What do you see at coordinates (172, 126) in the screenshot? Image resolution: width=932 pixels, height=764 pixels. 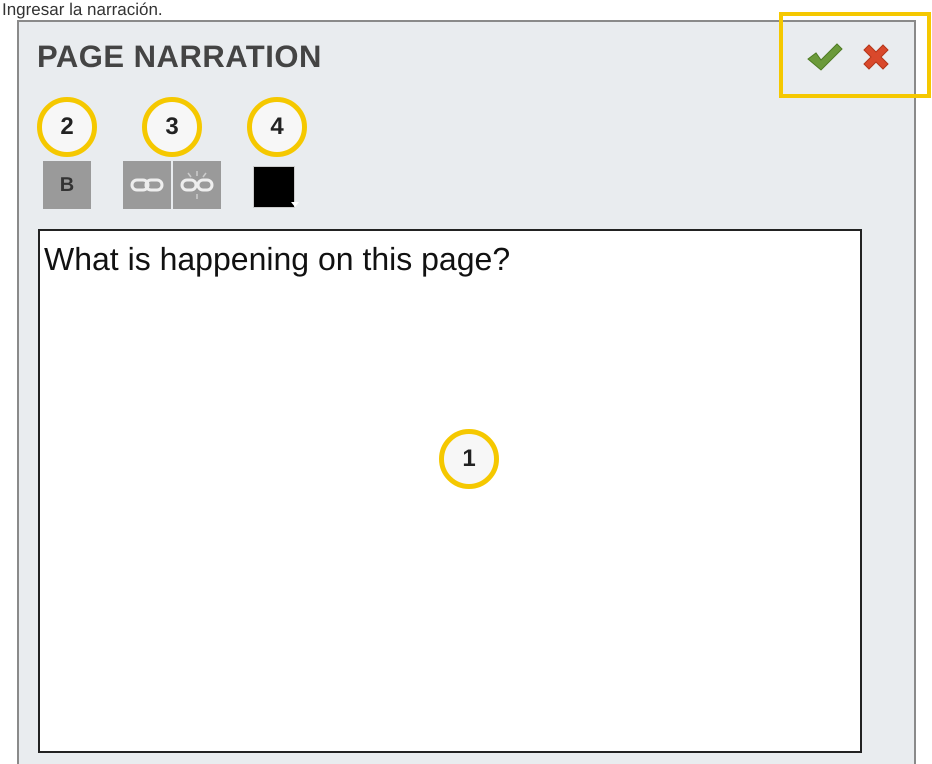 I see `callout-marker: 3` at bounding box center [172, 126].